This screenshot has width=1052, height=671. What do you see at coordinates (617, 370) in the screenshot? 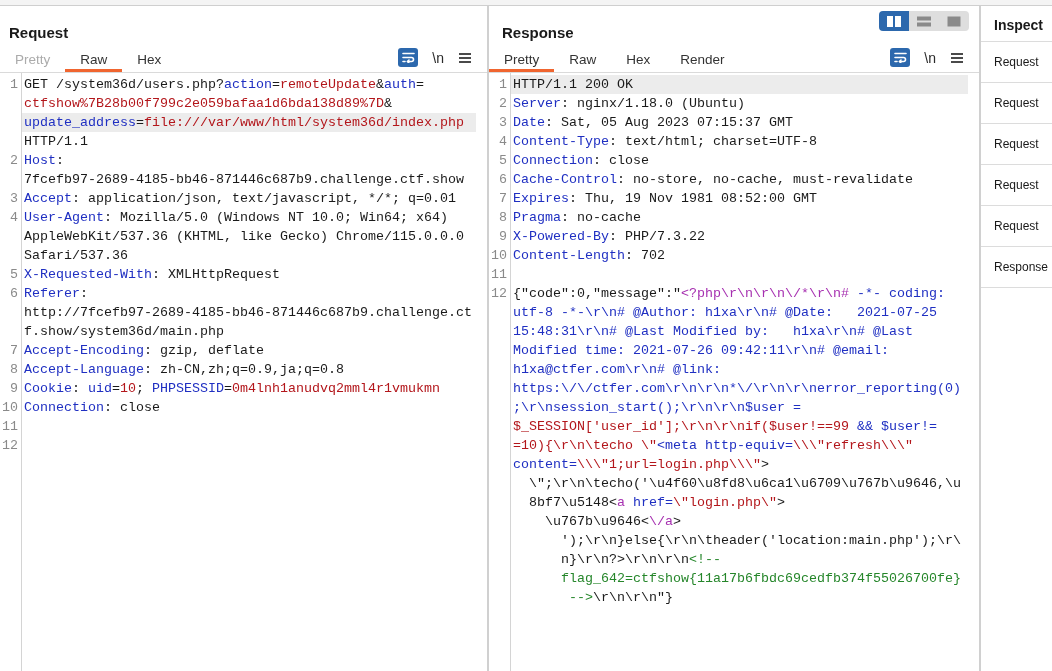
I see `code-line: h1xa@ctfer.com\r\n# @link:` at bounding box center [617, 370].